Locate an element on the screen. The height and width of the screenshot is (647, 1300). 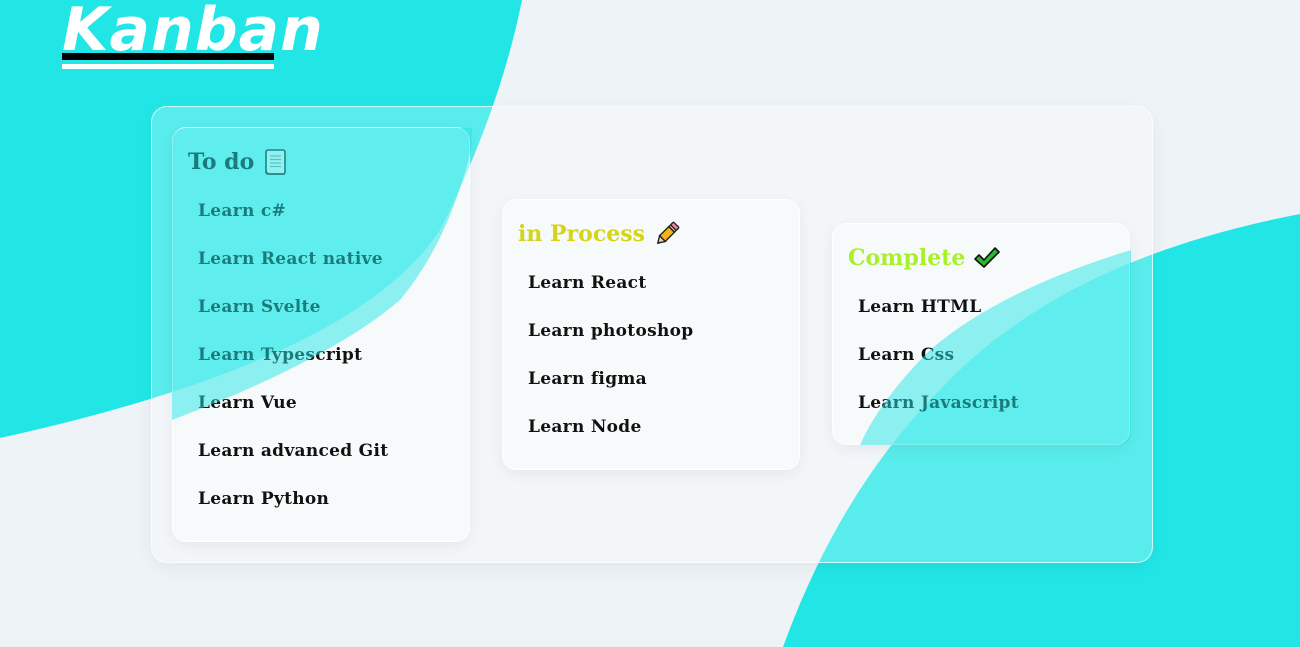
check-mark-icon is located at coordinates (987, 258).